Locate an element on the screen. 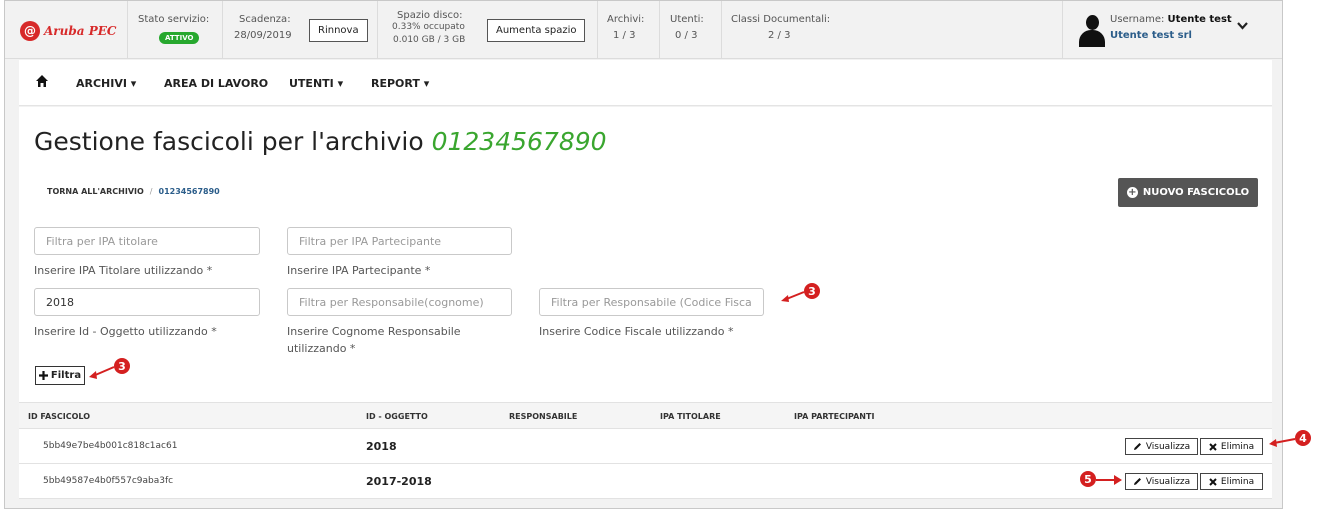  logo-text: Aruba PEC is located at coordinates (80, 31).